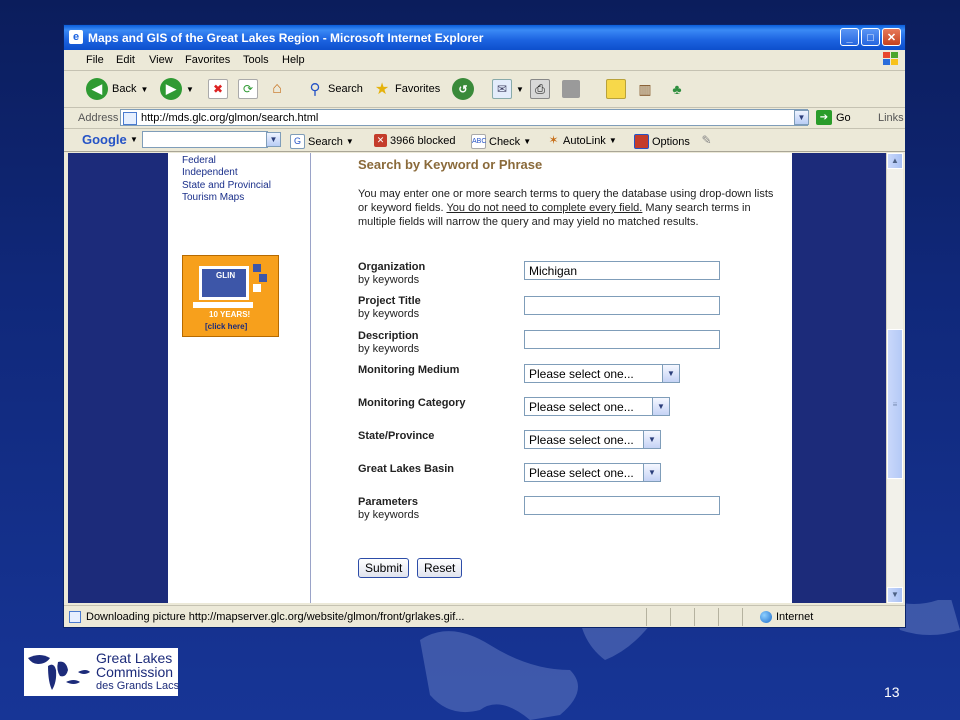 The image size is (960, 720). Describe the element at coordinates (273, 139) in the screenshot. I see `google-search-dropdown-button: ▼` at that location.